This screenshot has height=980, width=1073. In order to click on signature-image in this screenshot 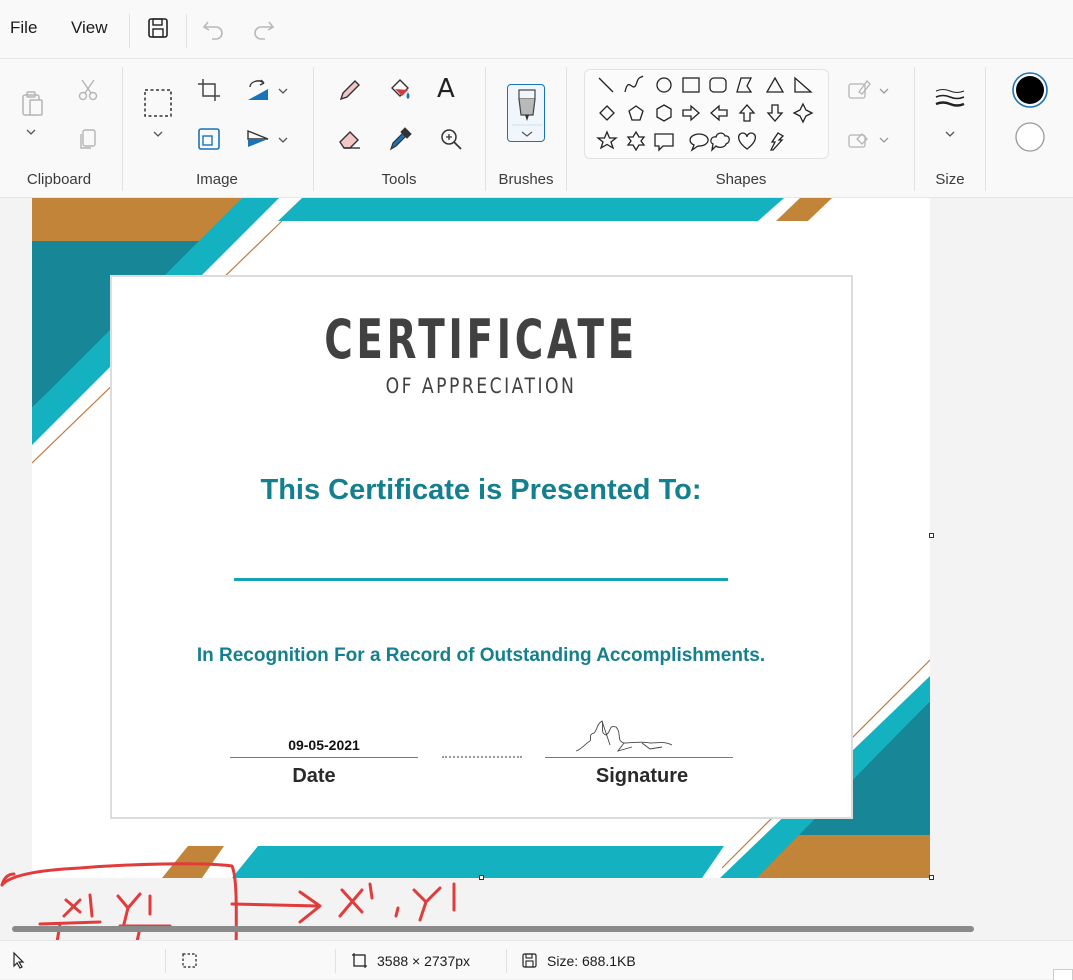, I will do `click(624, 736)`.